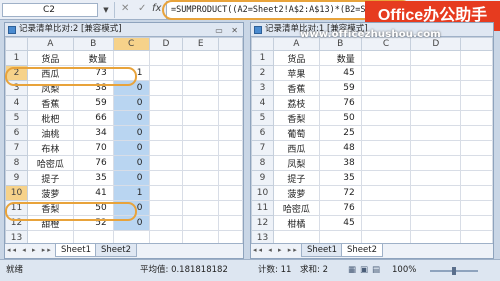 The width and height of the screenshot is (500, 281). I want to click on cell-b: 48, so click(340, 148).